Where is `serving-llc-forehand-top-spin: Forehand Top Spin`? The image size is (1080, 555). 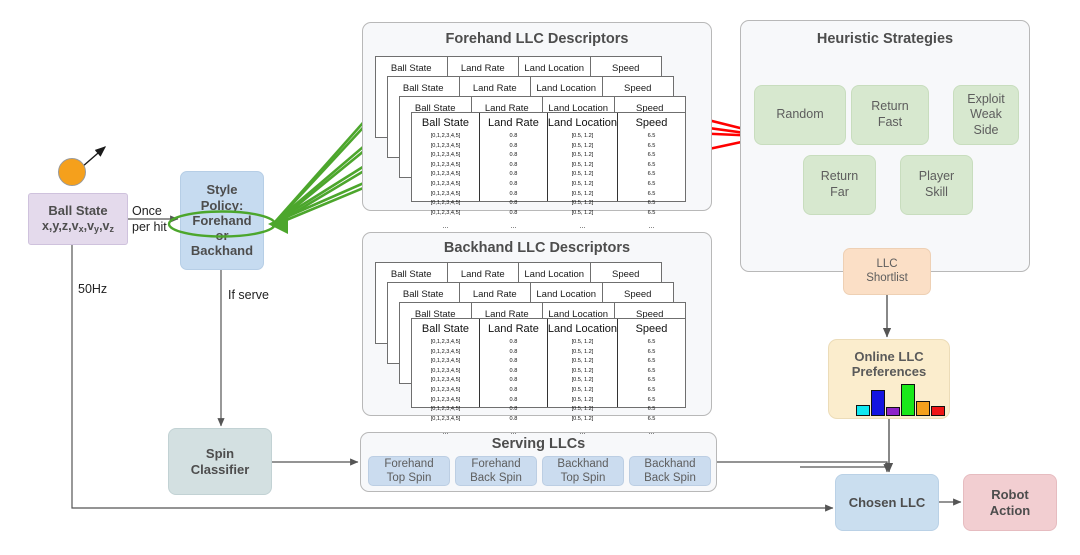
serving-llc-forehand-top-spin: Forehand Top Spin is located at coordinates (409, 471).